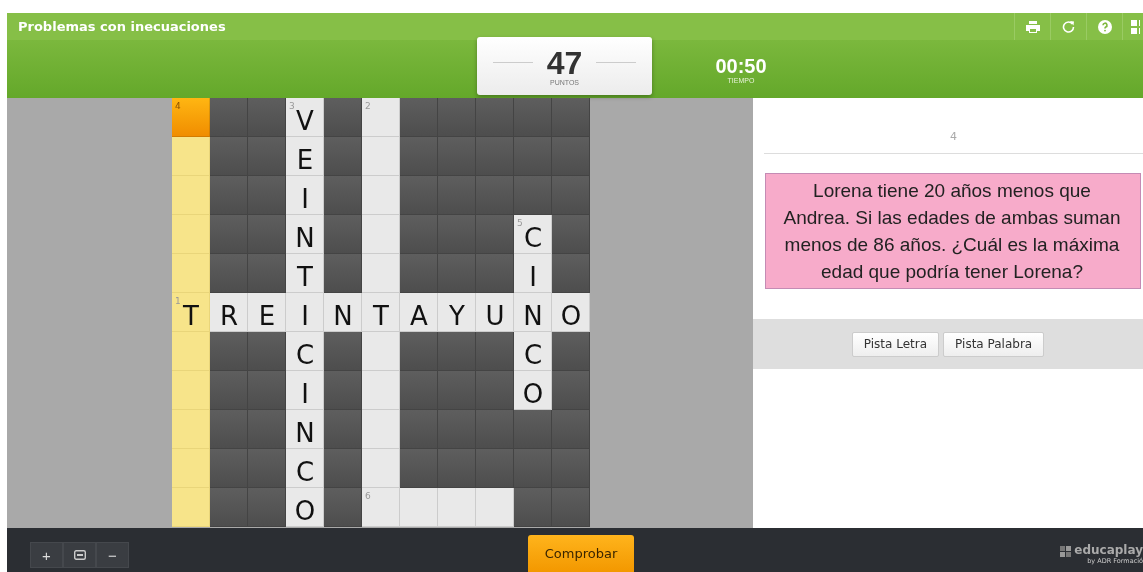 The image size is (1143, 572). What do you see at coordinates (419, 315) in the screenshot?
I see `cell-letter: A` at bounding box center [419, 315].